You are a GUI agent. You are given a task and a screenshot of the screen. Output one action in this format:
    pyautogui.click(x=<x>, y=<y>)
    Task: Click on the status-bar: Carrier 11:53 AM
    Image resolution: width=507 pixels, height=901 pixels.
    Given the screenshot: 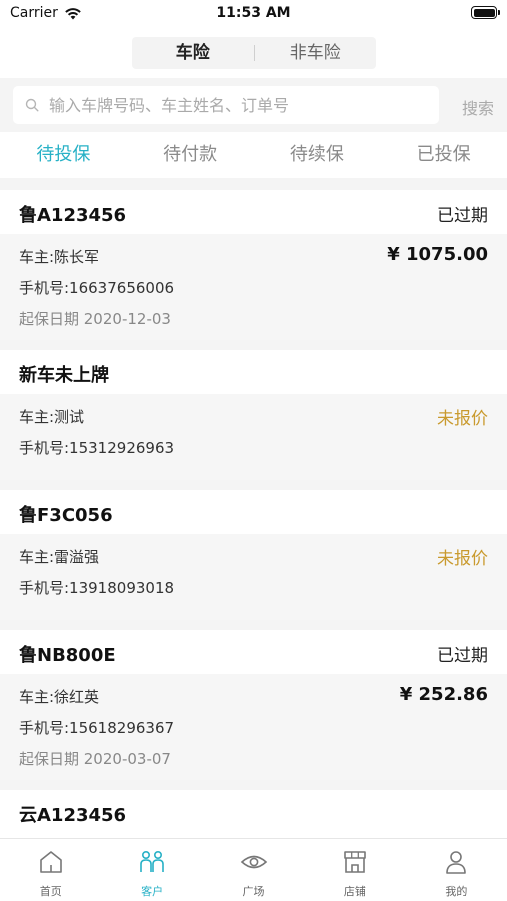 What is the action you would take?
    pyautogui.click(x=253, y=14)
    